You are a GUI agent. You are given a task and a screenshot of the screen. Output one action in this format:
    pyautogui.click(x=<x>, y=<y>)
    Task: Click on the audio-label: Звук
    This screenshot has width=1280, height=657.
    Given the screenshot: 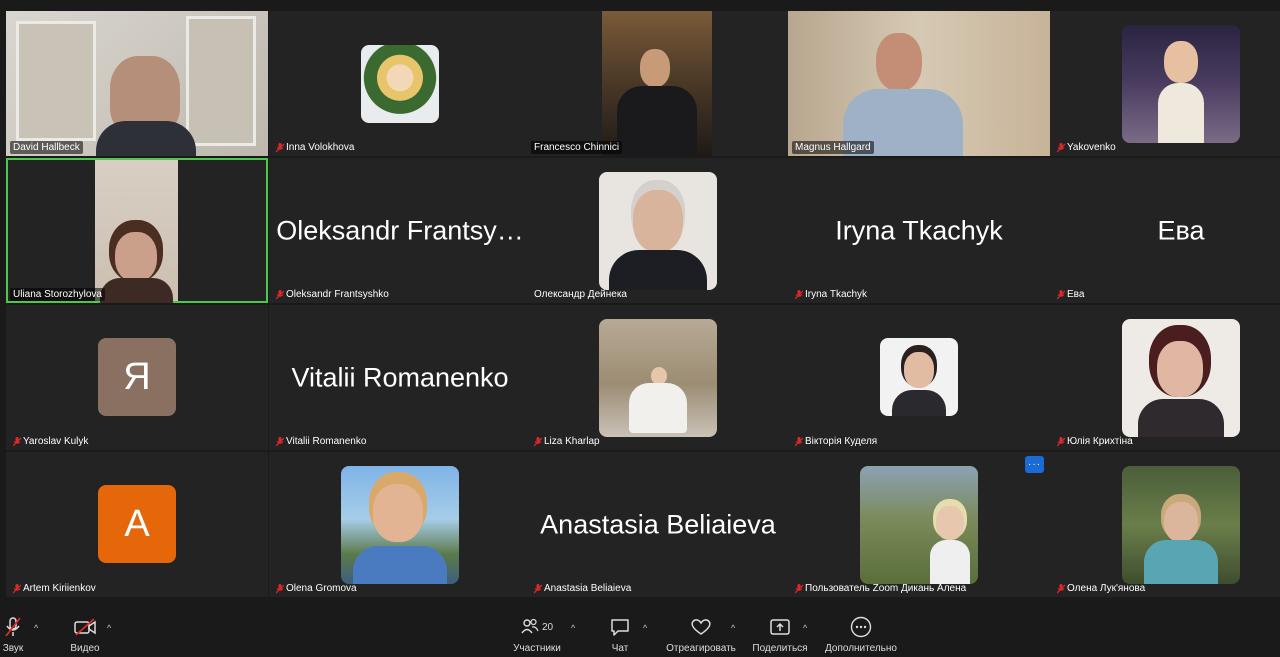 What is the action you would take?
    pyautogui.click(x=13, y=648)
    